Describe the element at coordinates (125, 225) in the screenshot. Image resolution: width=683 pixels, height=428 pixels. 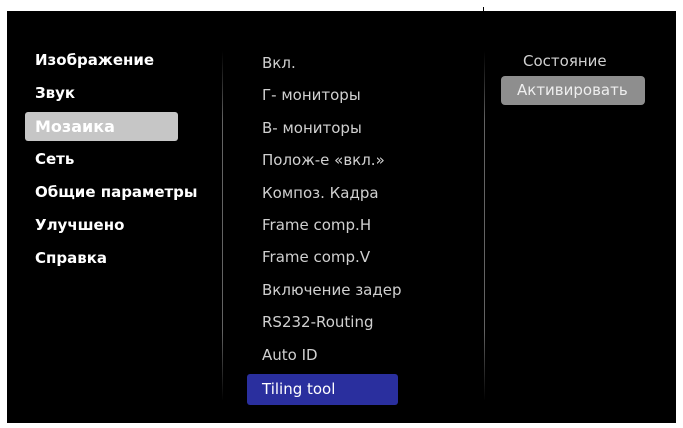
I see `main-menu-item-advanced: Улучшено` at that location.